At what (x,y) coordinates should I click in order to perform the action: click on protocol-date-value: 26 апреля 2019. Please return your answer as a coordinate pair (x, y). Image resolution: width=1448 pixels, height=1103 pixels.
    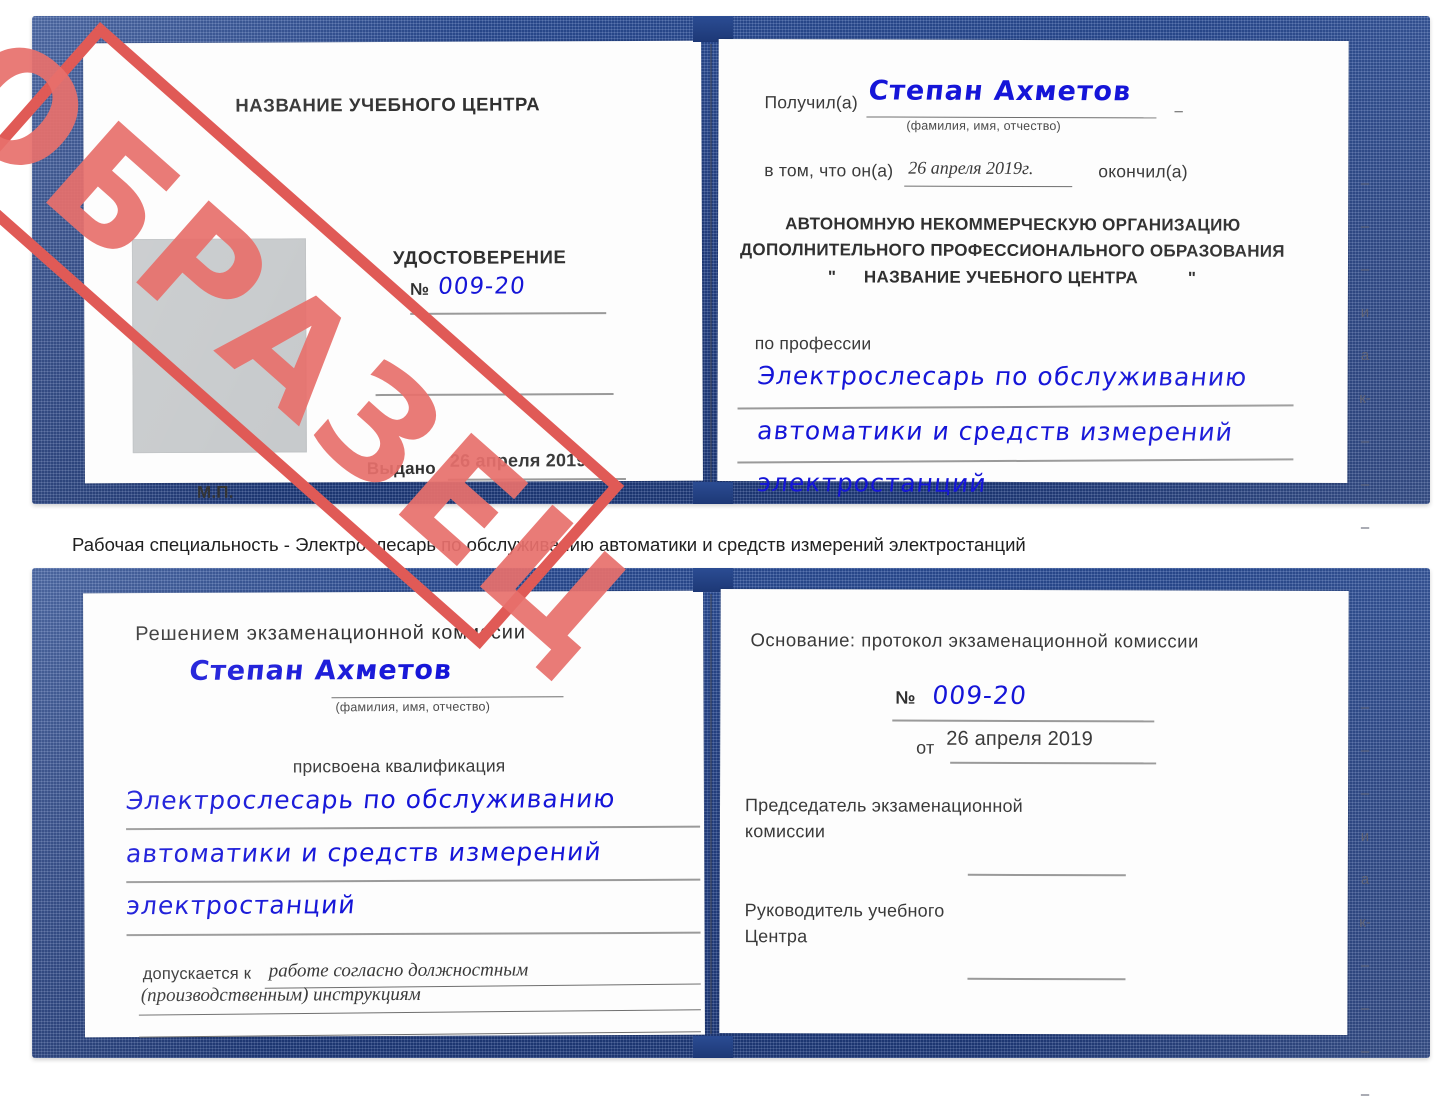
    Looking at the image, I should click on (1019, 739).